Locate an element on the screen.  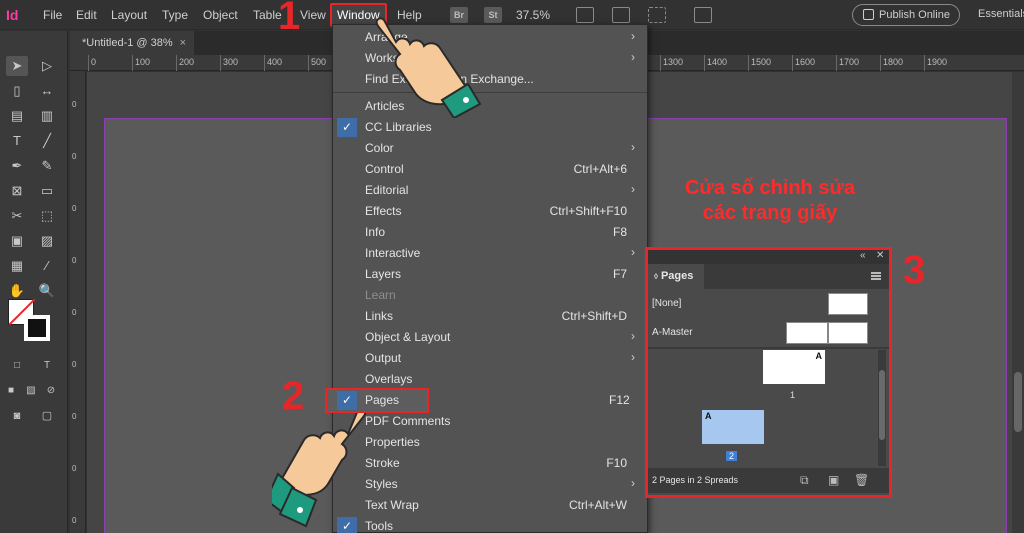
page-thumbnail-selected: A is located at coordinates (733, 427).